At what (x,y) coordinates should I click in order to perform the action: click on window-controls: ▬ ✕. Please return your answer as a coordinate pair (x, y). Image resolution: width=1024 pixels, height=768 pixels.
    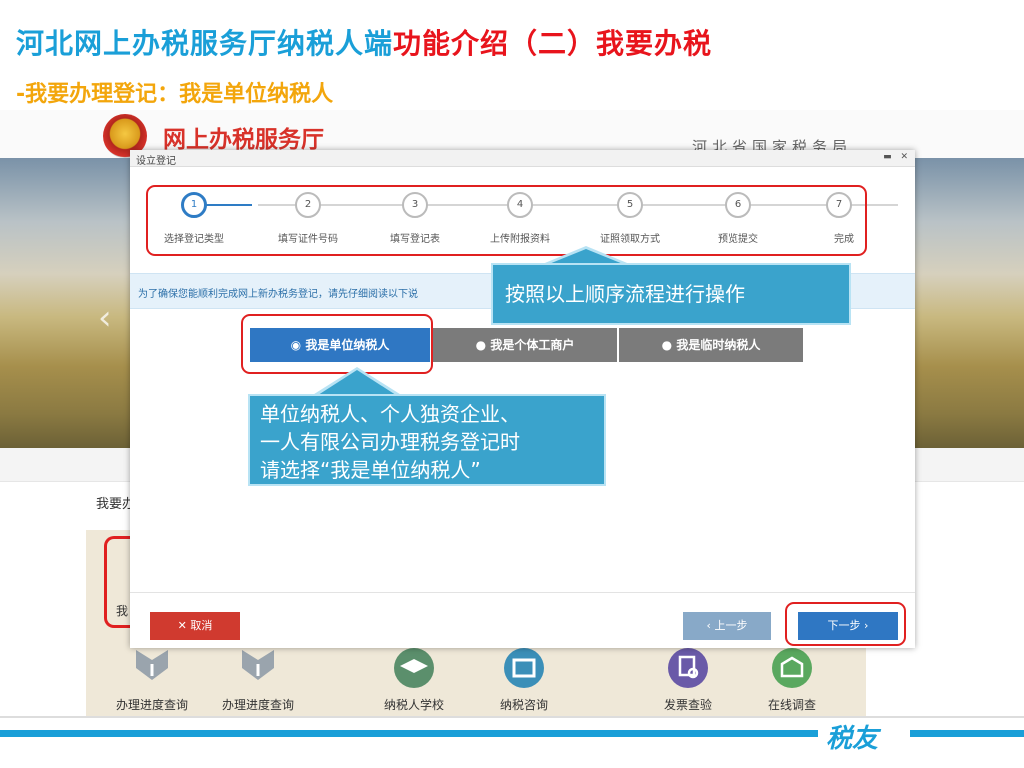
    Looking at the image, I should click on (897, 157).